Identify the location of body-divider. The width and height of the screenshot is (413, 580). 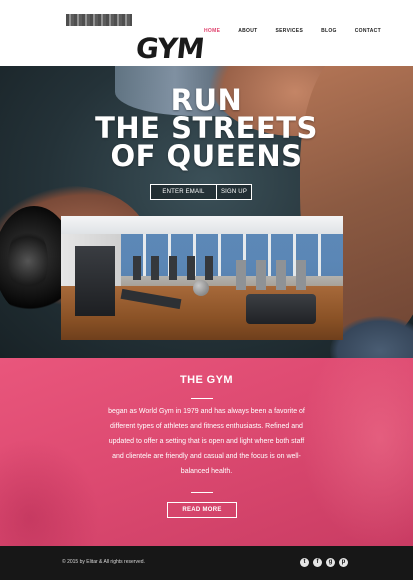
(202, 492).